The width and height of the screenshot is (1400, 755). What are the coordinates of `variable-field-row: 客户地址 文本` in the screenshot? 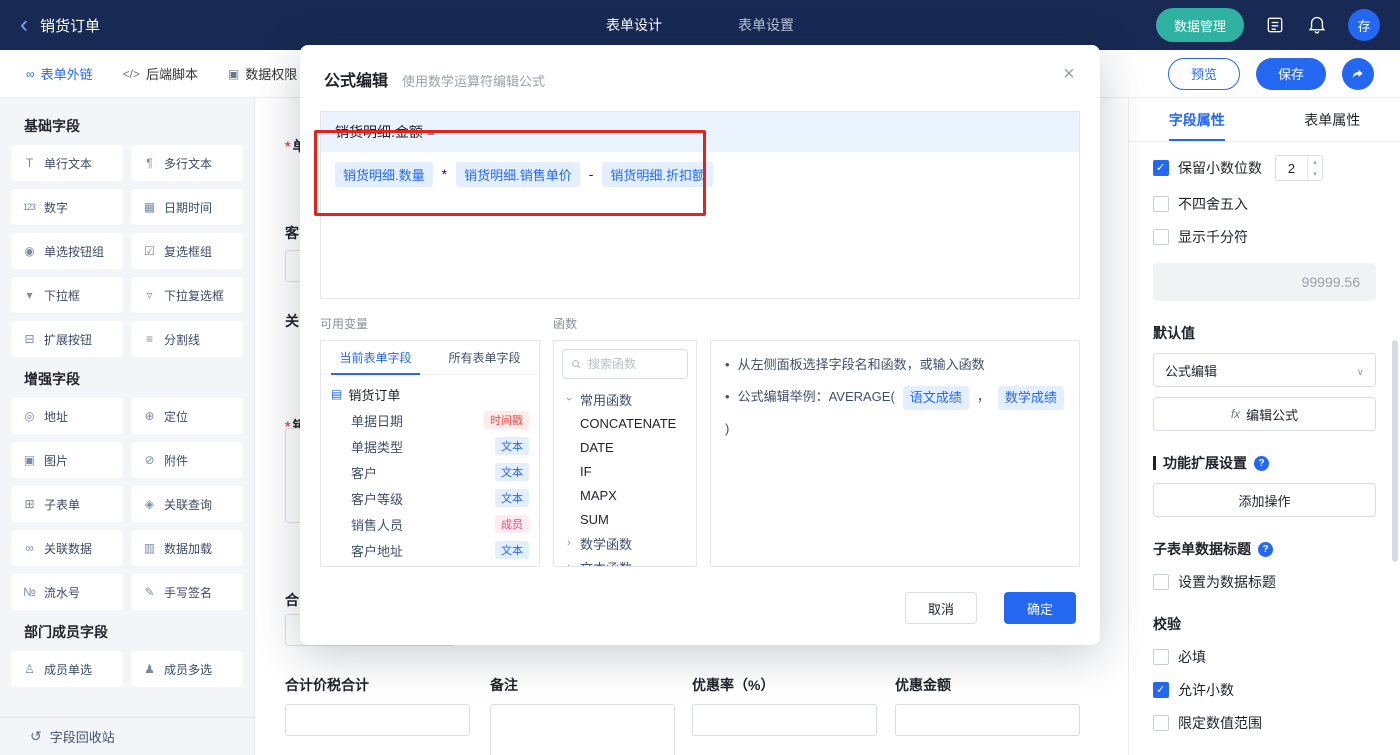 It's located at (430, 550).